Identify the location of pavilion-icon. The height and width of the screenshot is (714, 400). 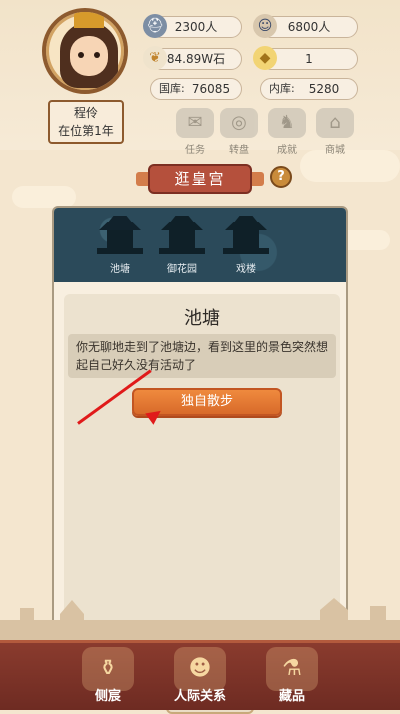
(120, 237).